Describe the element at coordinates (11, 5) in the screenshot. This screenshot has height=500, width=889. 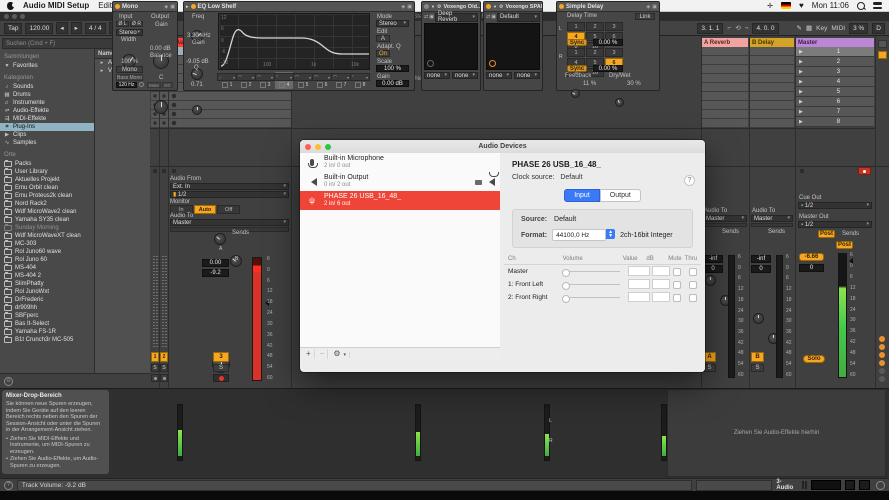
I see `apple-menu-icon` at that location.